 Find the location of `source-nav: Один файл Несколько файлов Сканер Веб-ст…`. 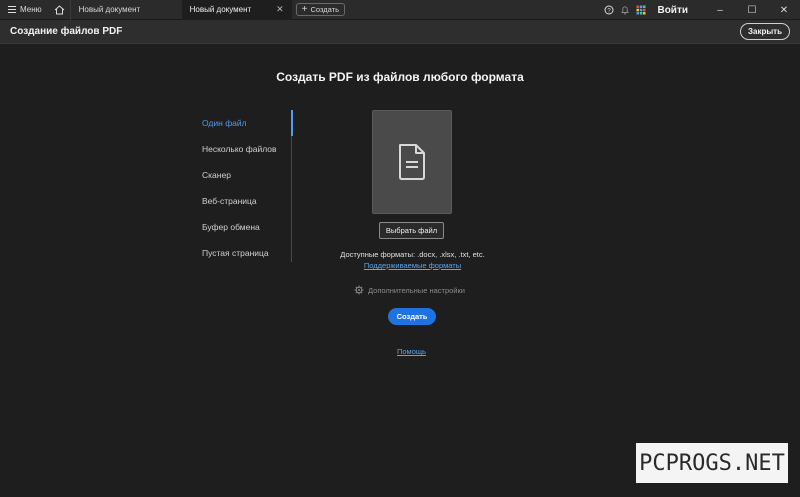

source-nav: Один файл Несколько файлов Сканер Веб-ст… is located at coordinates (244, 186).